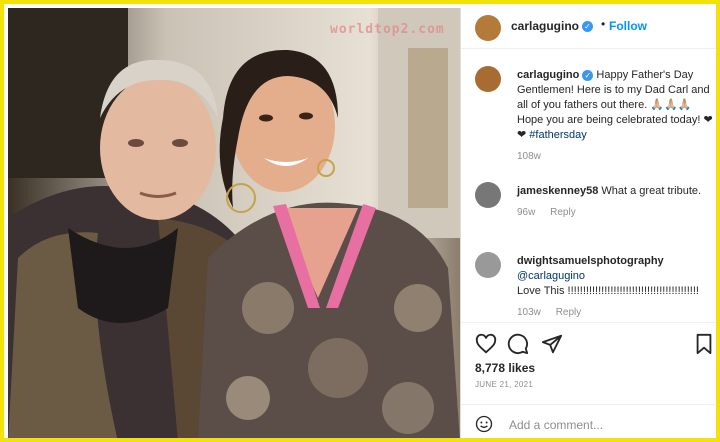 This screenshot has width=720, height=442. I want to click on heart-icon, so click(486, 344).